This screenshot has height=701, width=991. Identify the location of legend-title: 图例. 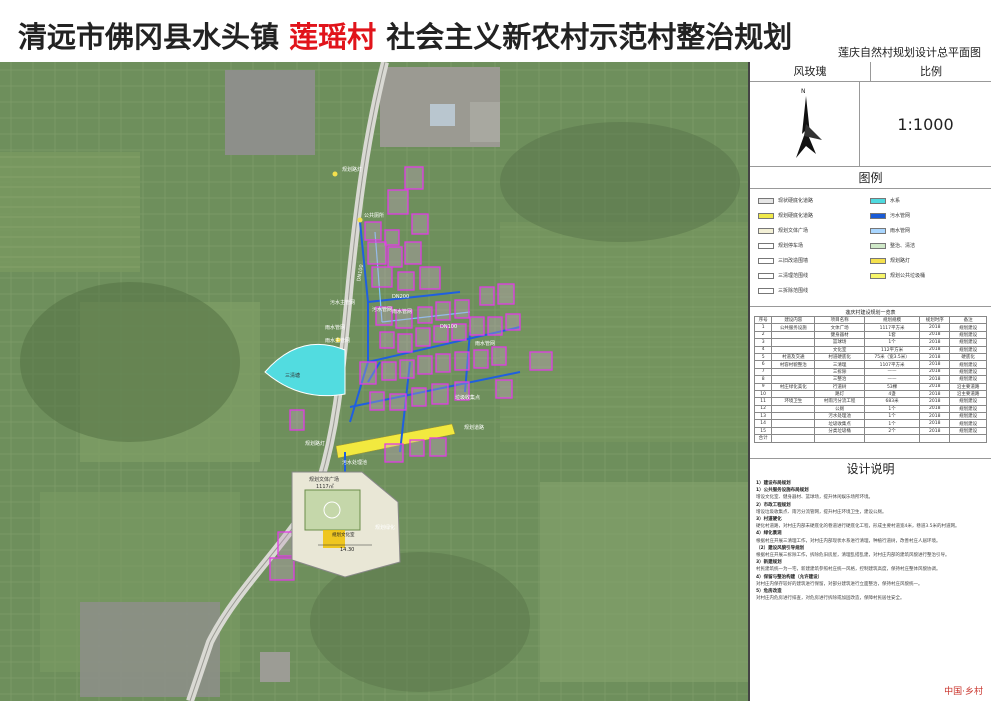
(870, 178).